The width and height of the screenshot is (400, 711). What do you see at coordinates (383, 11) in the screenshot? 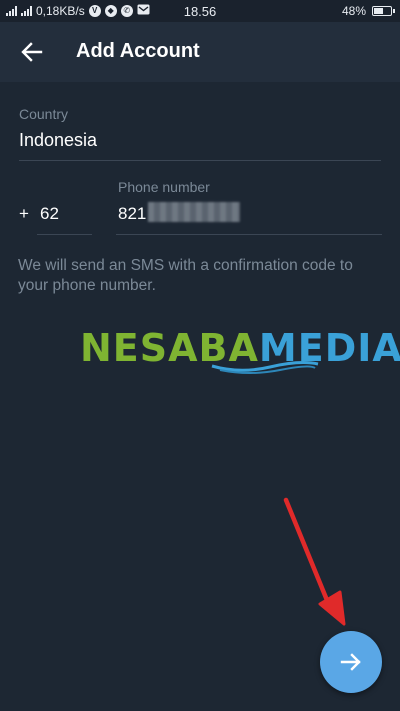
I see `battery-icon` at bounding box center [383, 11].